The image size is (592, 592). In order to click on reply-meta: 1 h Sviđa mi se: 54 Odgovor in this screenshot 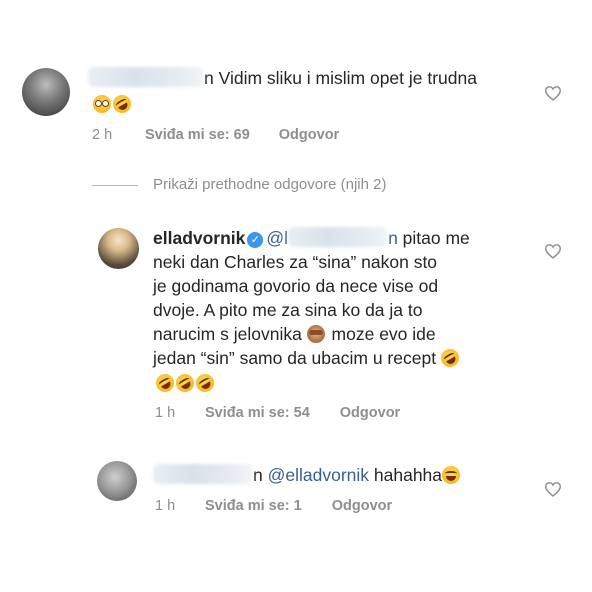, I will do `click(277, 413)`.